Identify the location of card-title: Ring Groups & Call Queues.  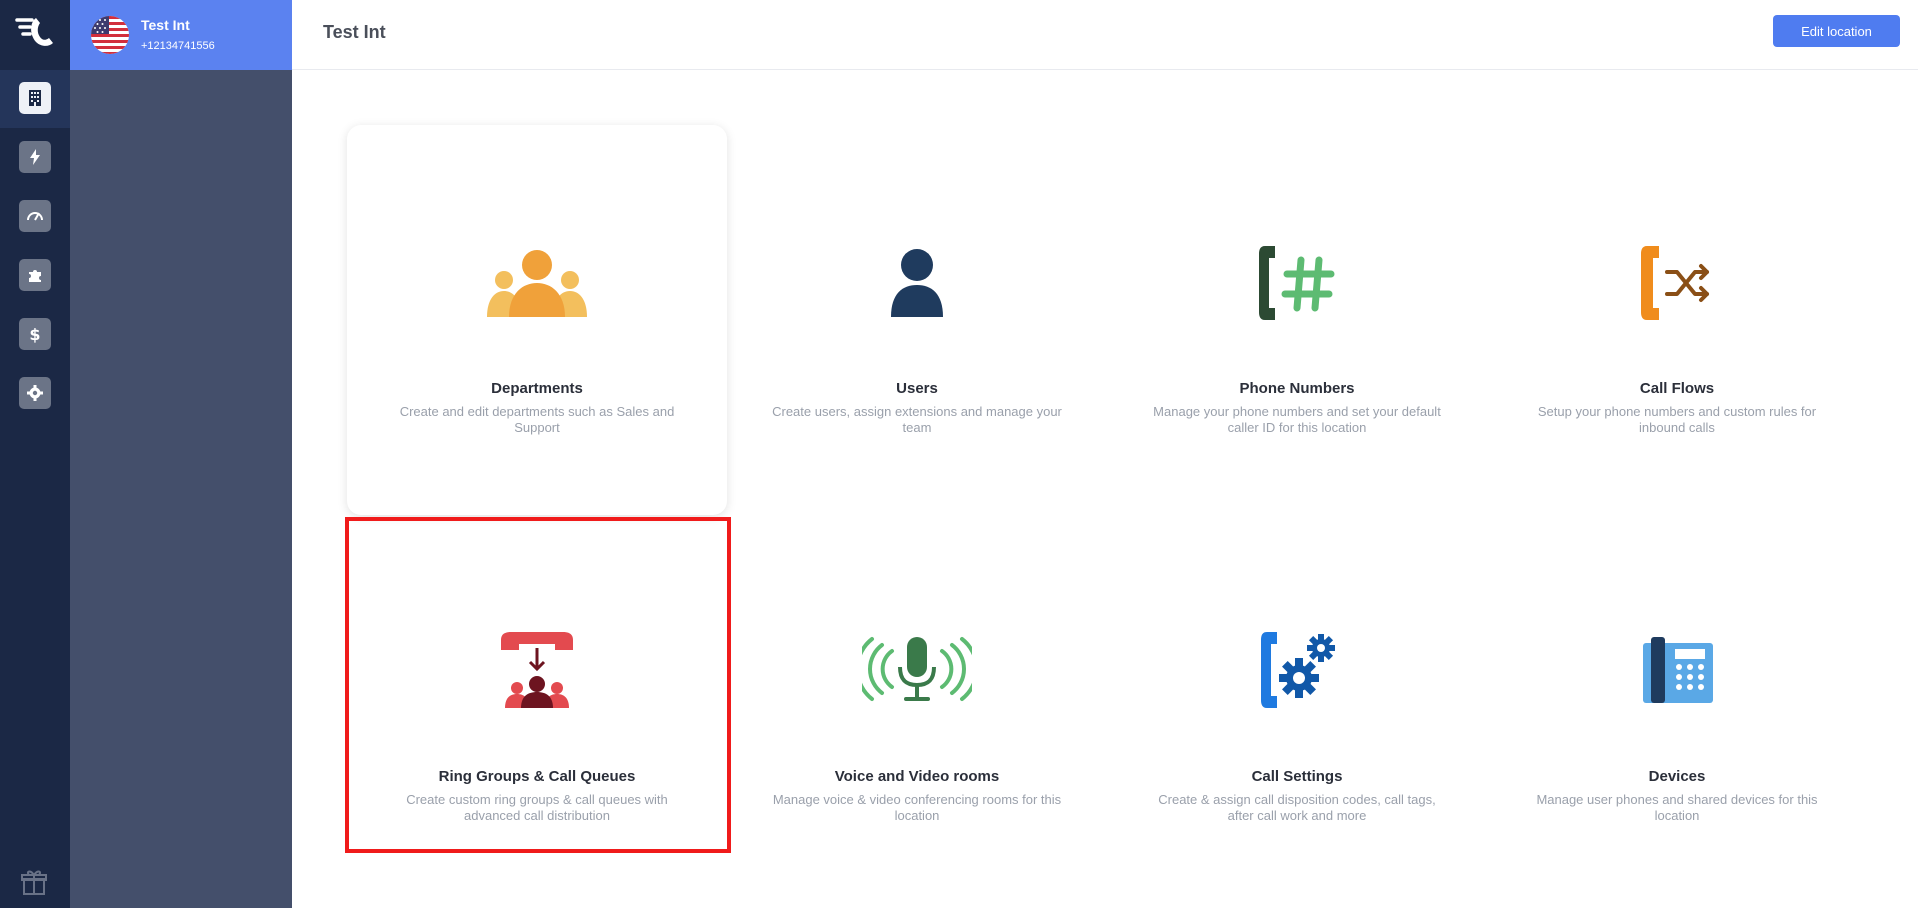
(537, 776).